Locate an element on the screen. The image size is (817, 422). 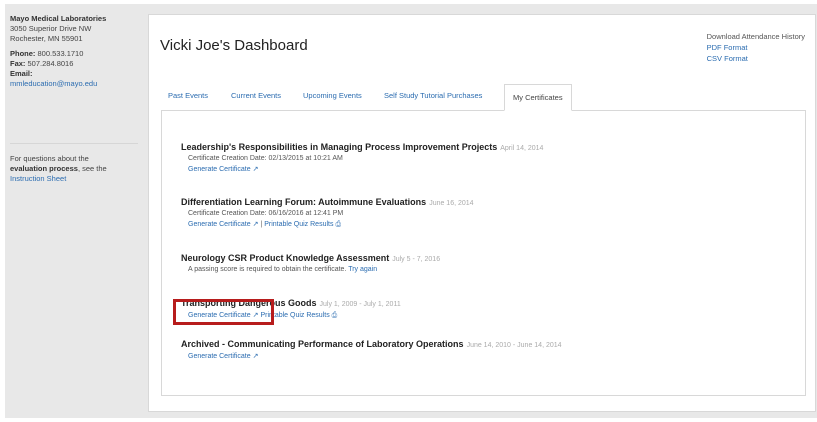
highlight-box is located at coordinates (223, 312).